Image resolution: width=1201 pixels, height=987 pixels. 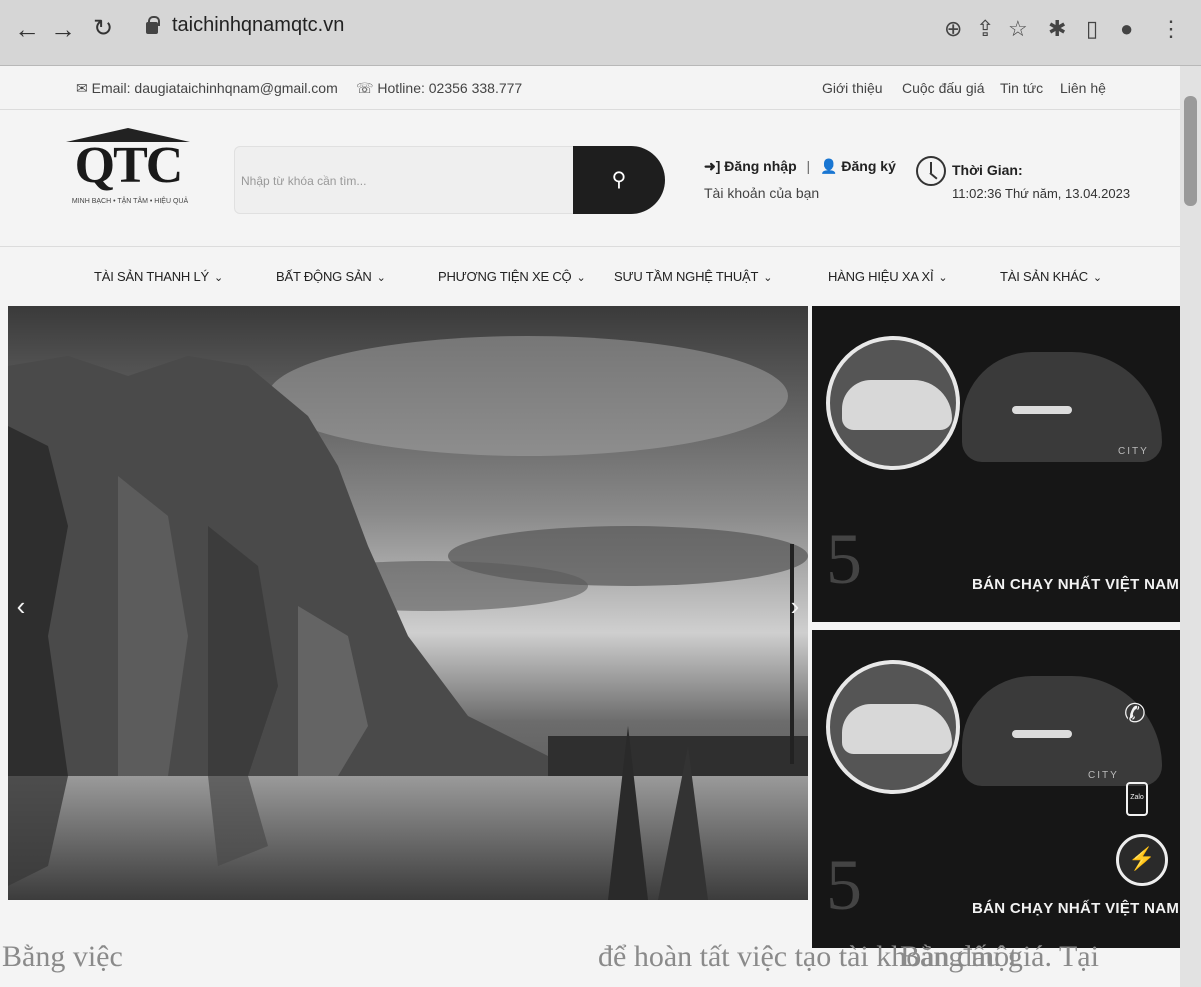 What do you see at coordinates (762, 193) in the screenshot?
I see `account-subtitle: Tài khoản của bạn` at bounding box center [762, 193].